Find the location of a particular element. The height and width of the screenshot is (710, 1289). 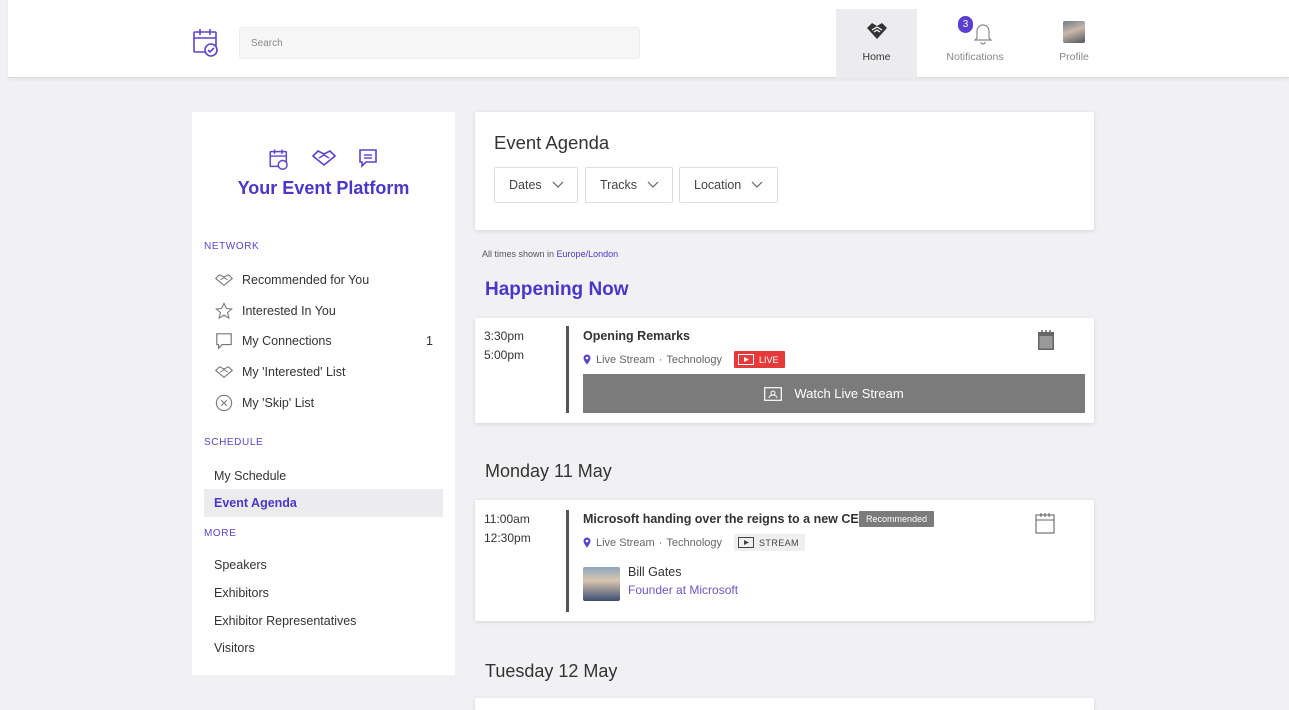

star-icon is located at coordinates (224, 311).